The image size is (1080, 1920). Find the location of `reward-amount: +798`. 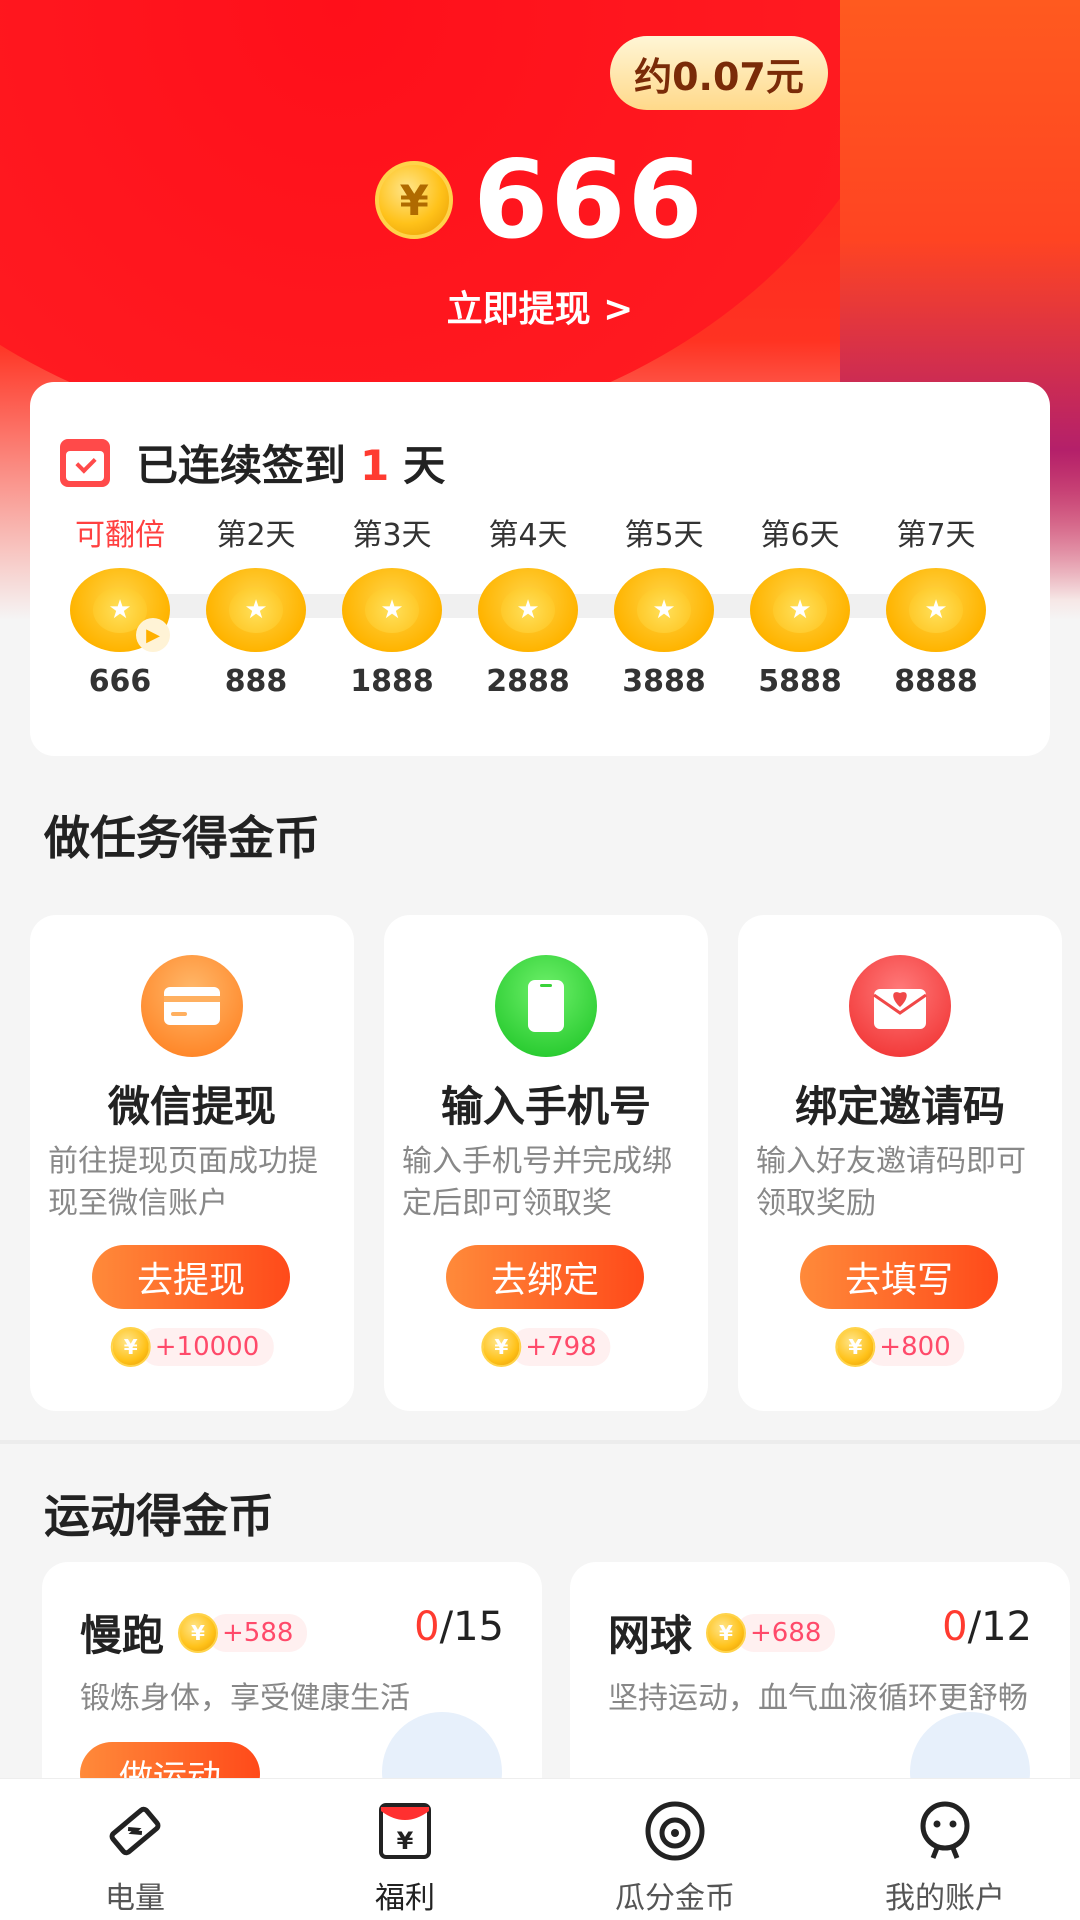

reward-amount: +798 is located at coordinates (561, 1347).